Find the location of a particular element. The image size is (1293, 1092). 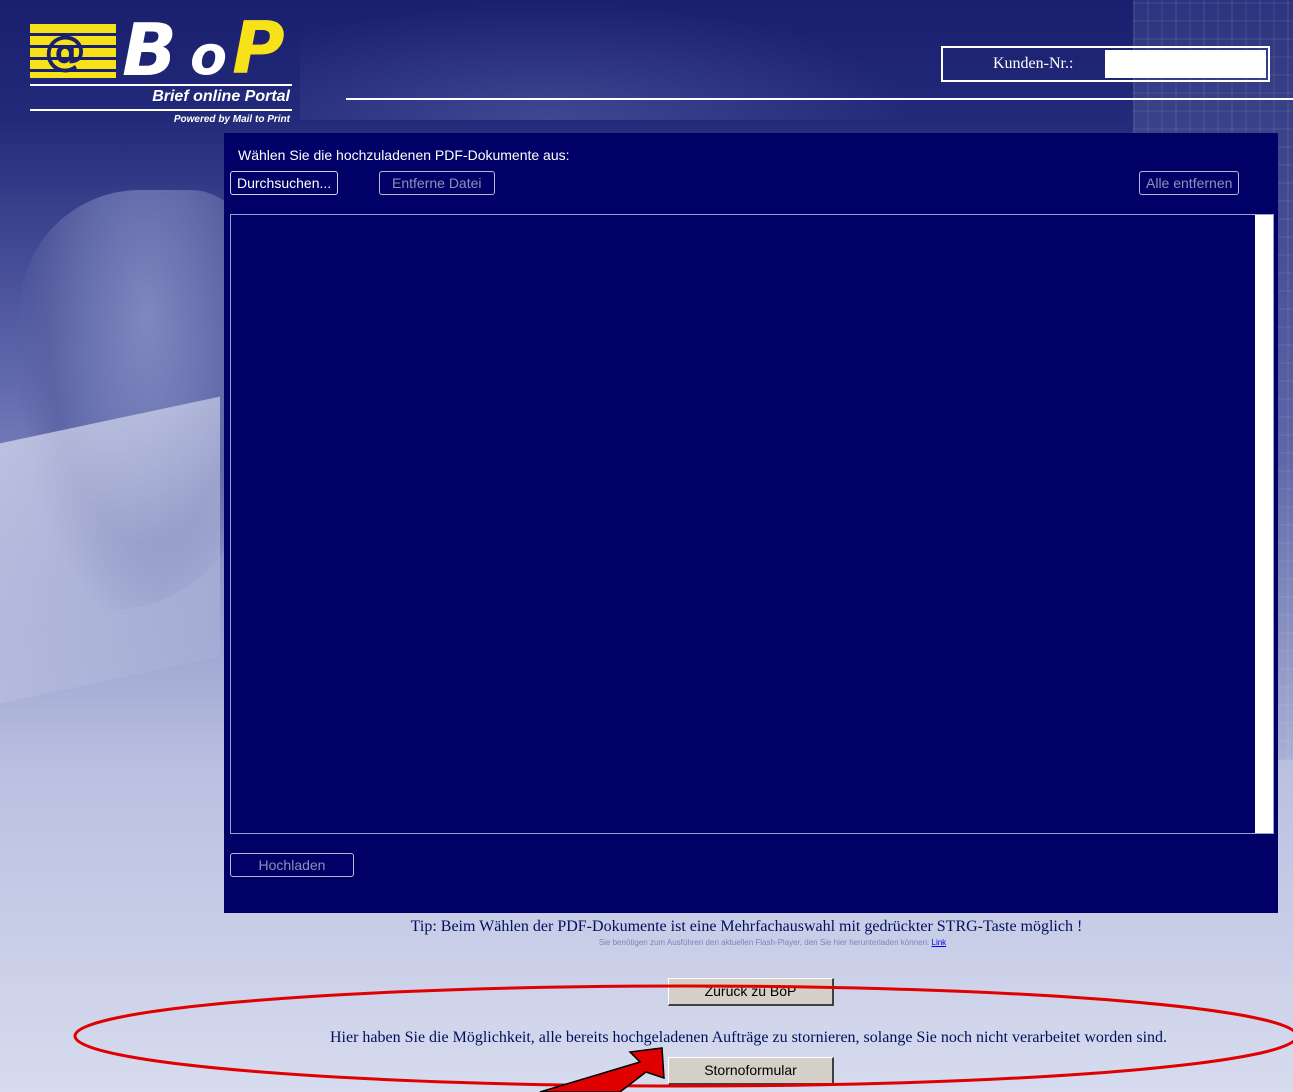

flash-download-link: Link is located at coordinates (939, 942).